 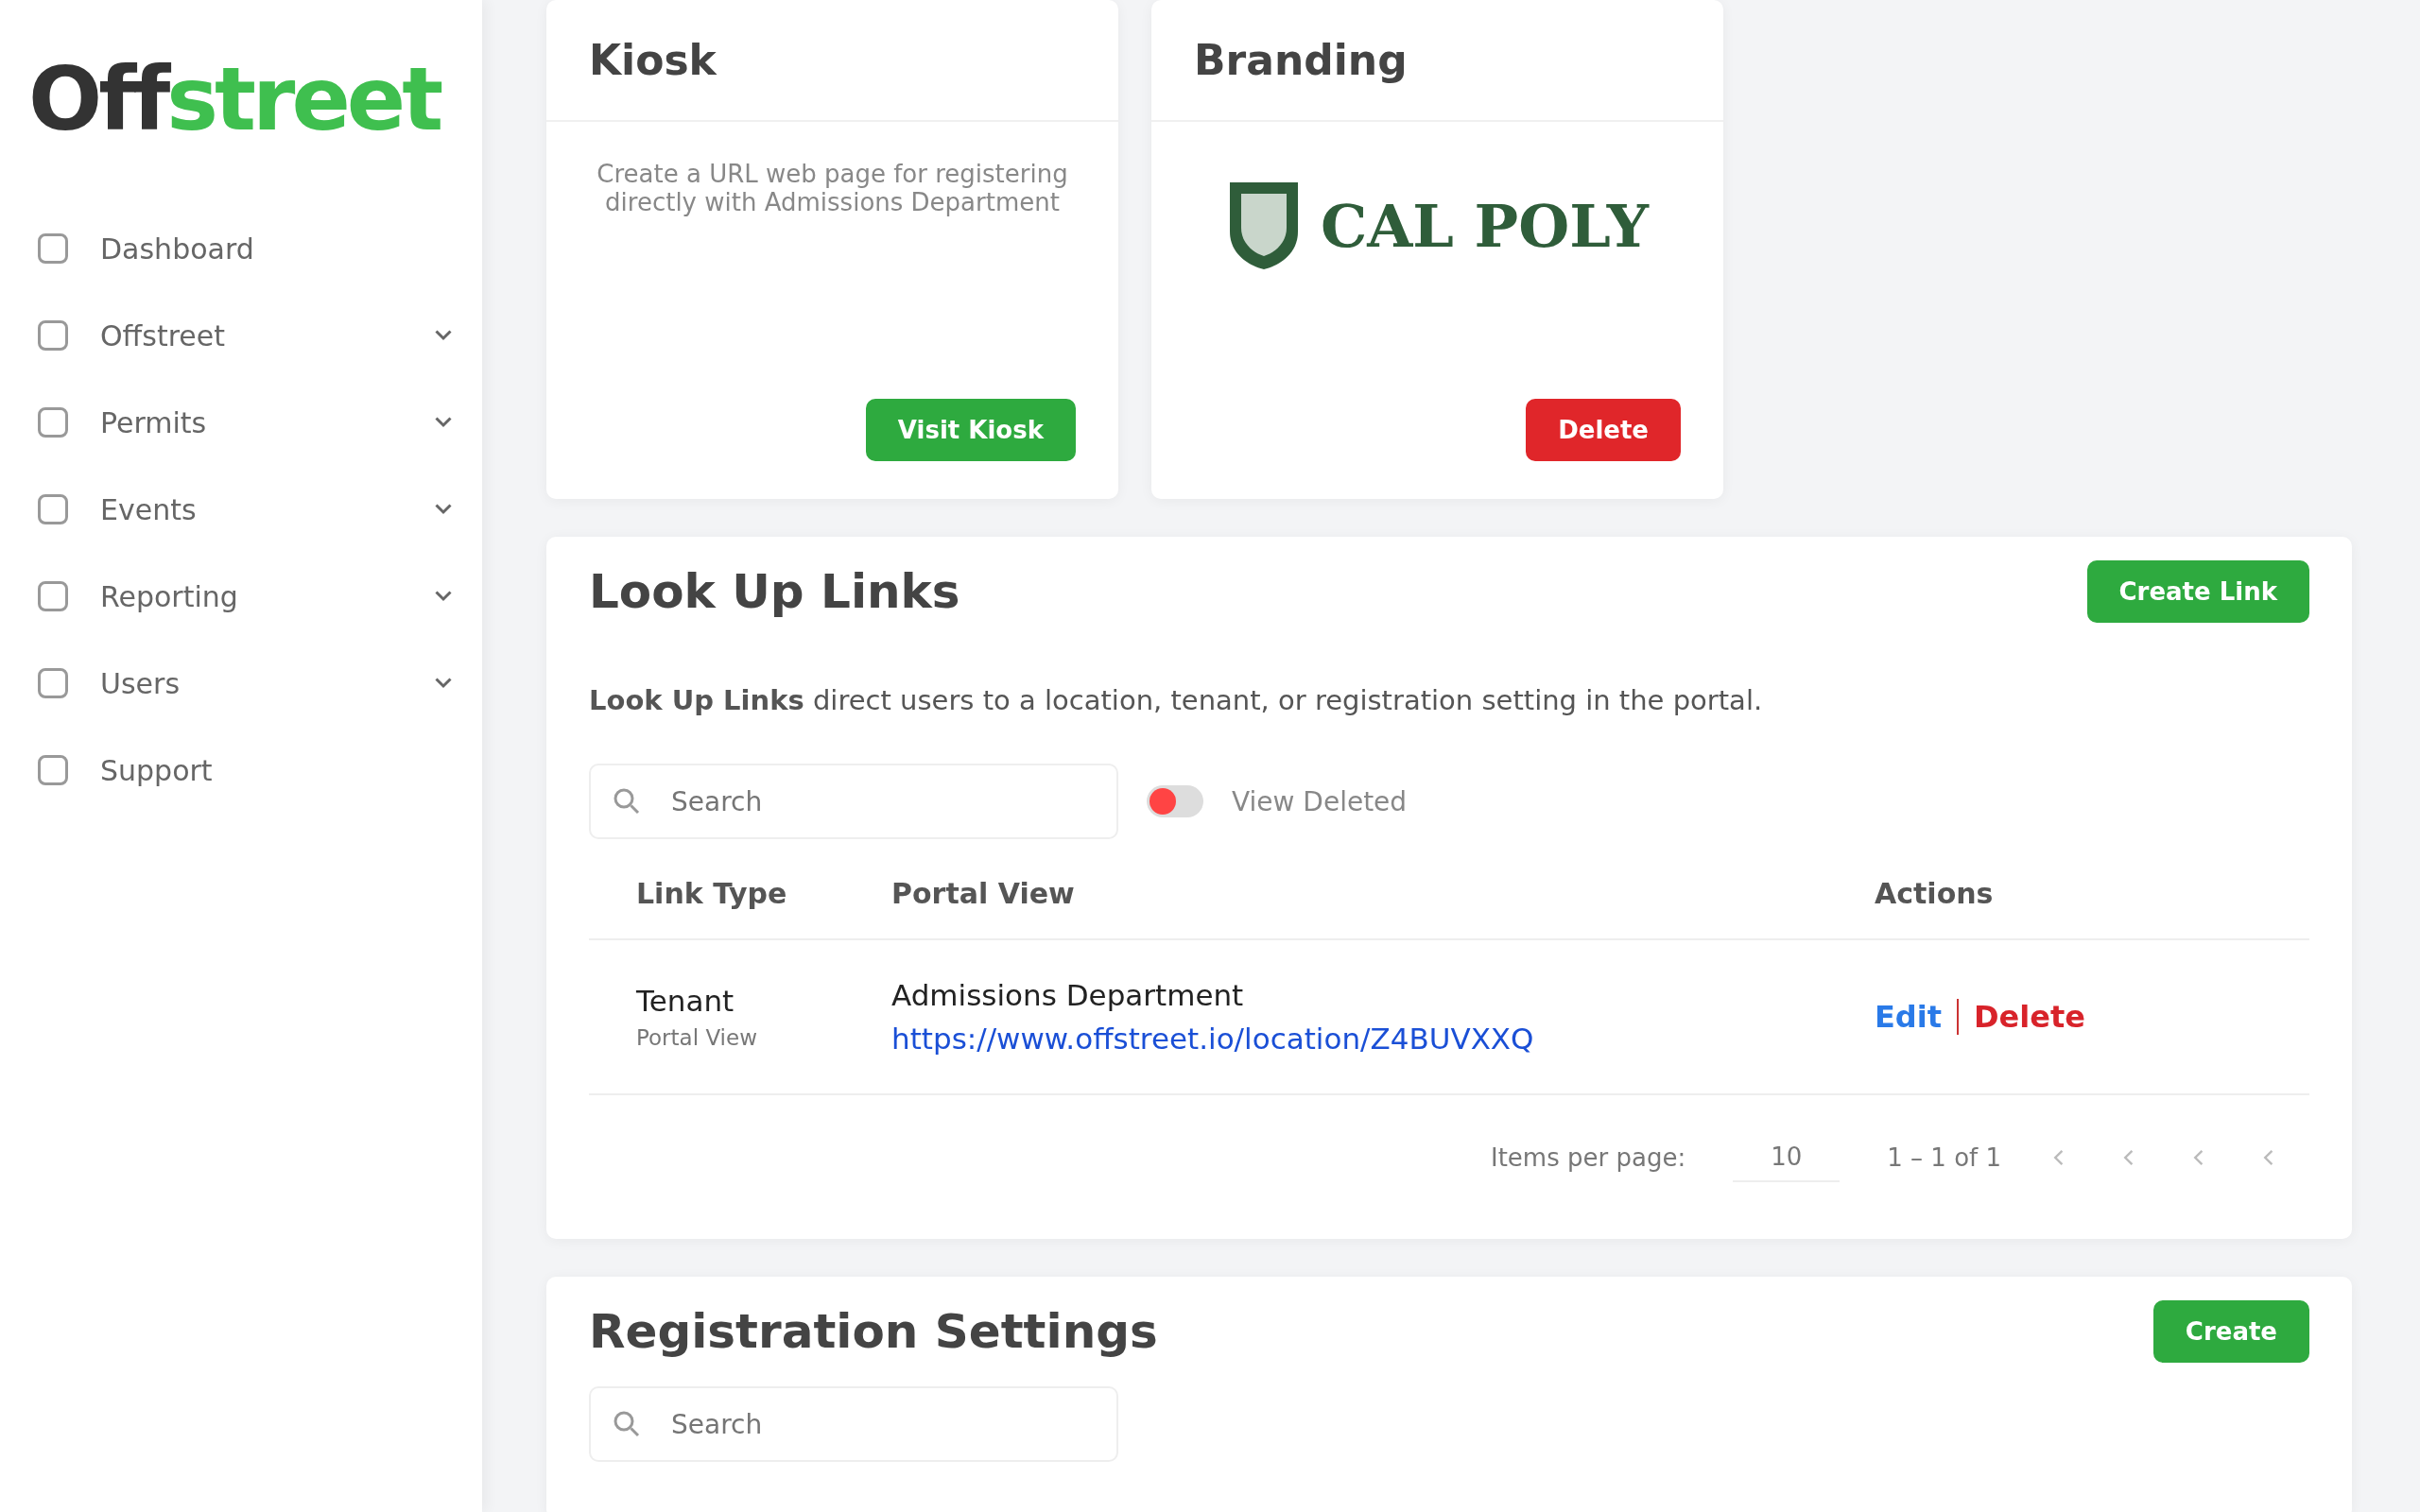 I want to click on link-type: Tenant, so click(x=685, y=1001).